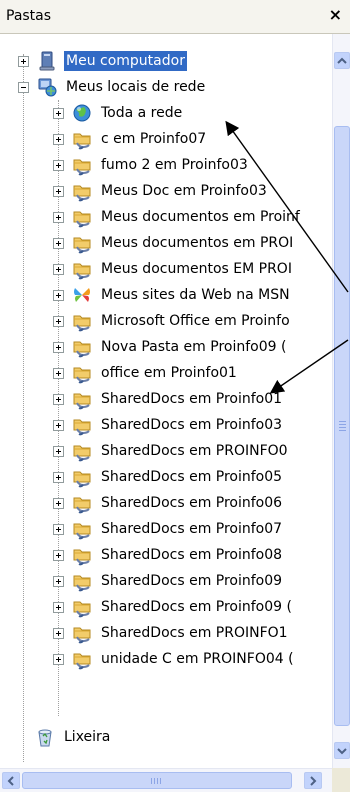 This screenshot has height=792, width=350. What do you see at coordinates (174, 165) in the screenshot?
I see `tree-item-label: fumo 2 em Proinfo03` at bounding box center [174, 165].